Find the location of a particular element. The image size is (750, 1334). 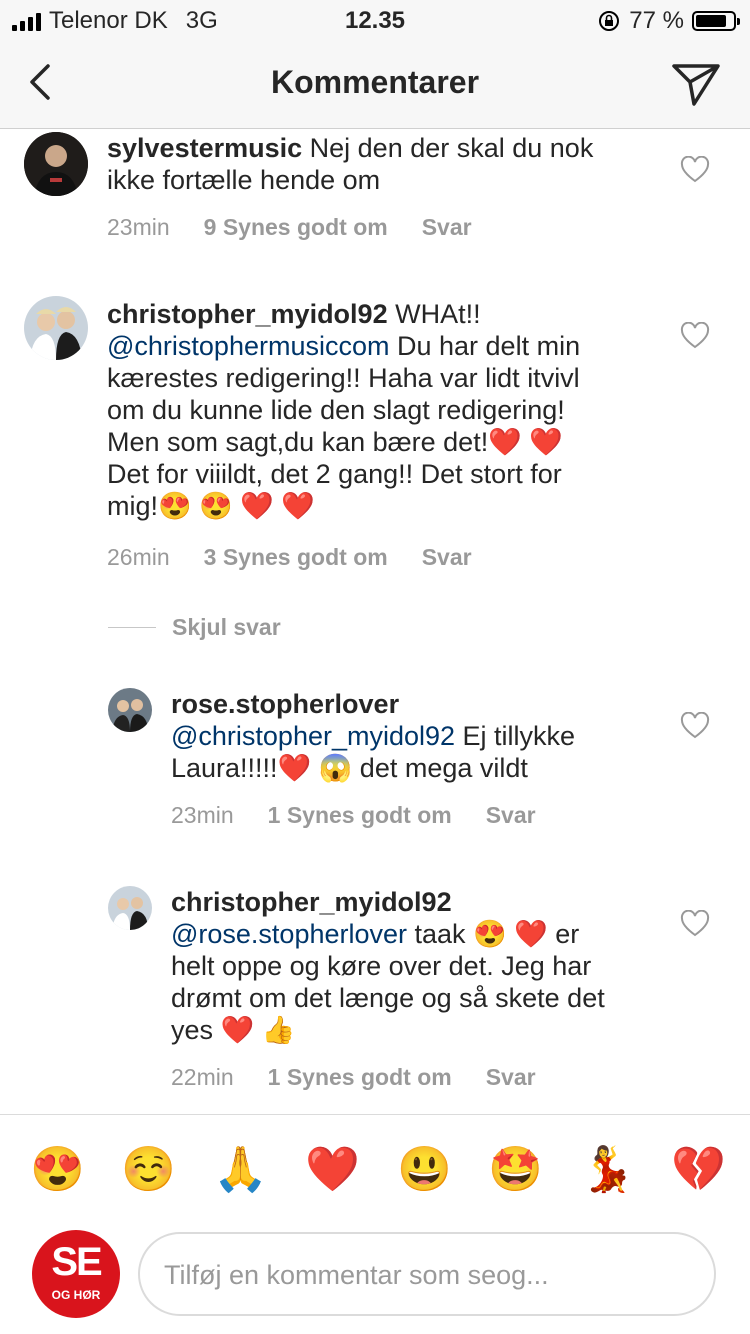

comment-text-run: Nej den der skal du nok is located at coordinates (451, 148).